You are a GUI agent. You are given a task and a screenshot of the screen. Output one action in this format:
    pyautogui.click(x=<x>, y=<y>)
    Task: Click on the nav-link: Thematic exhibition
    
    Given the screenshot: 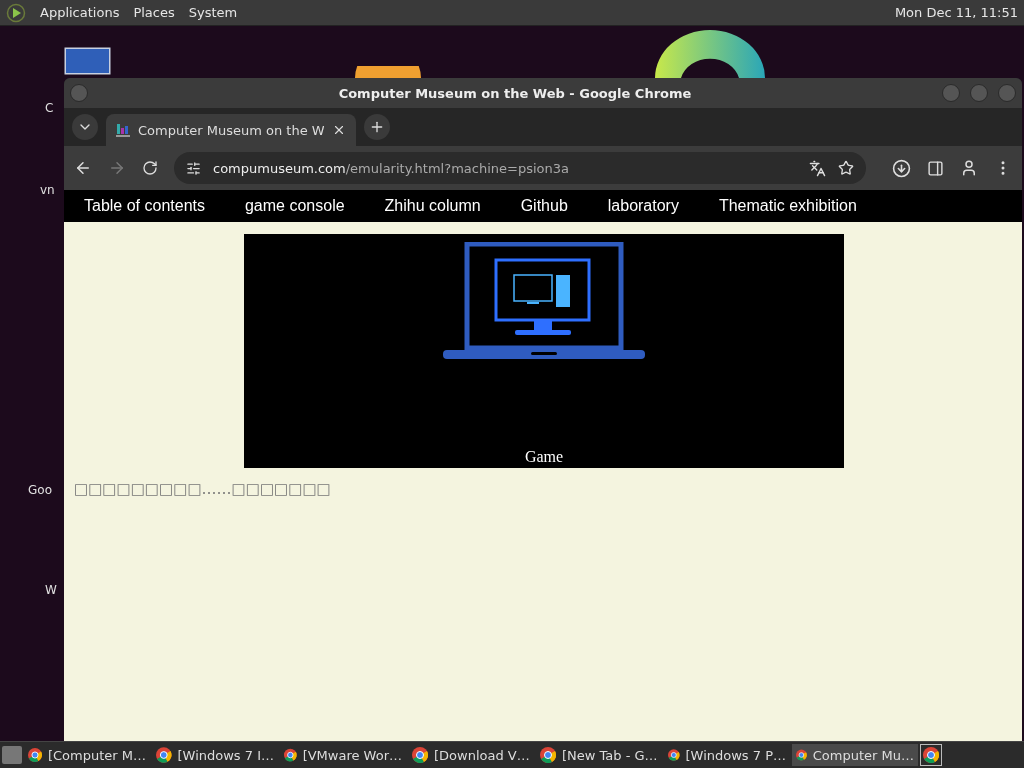 What is the action you would take?
    pyautogui.click(x=787, y=206)
    